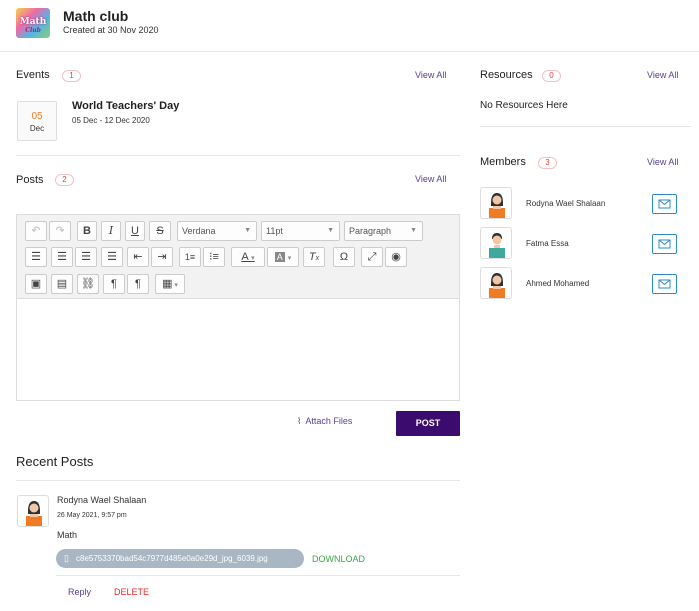 The width and height of the screenshot is (699, 611). I want to click on member-name: Fatma Essa, so click(547, 243).